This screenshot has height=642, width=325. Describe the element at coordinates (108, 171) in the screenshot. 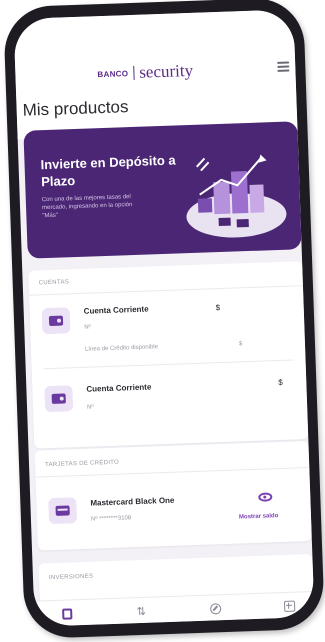

I see `banner-title: Invierte en Depósito a Plazo` at that location.